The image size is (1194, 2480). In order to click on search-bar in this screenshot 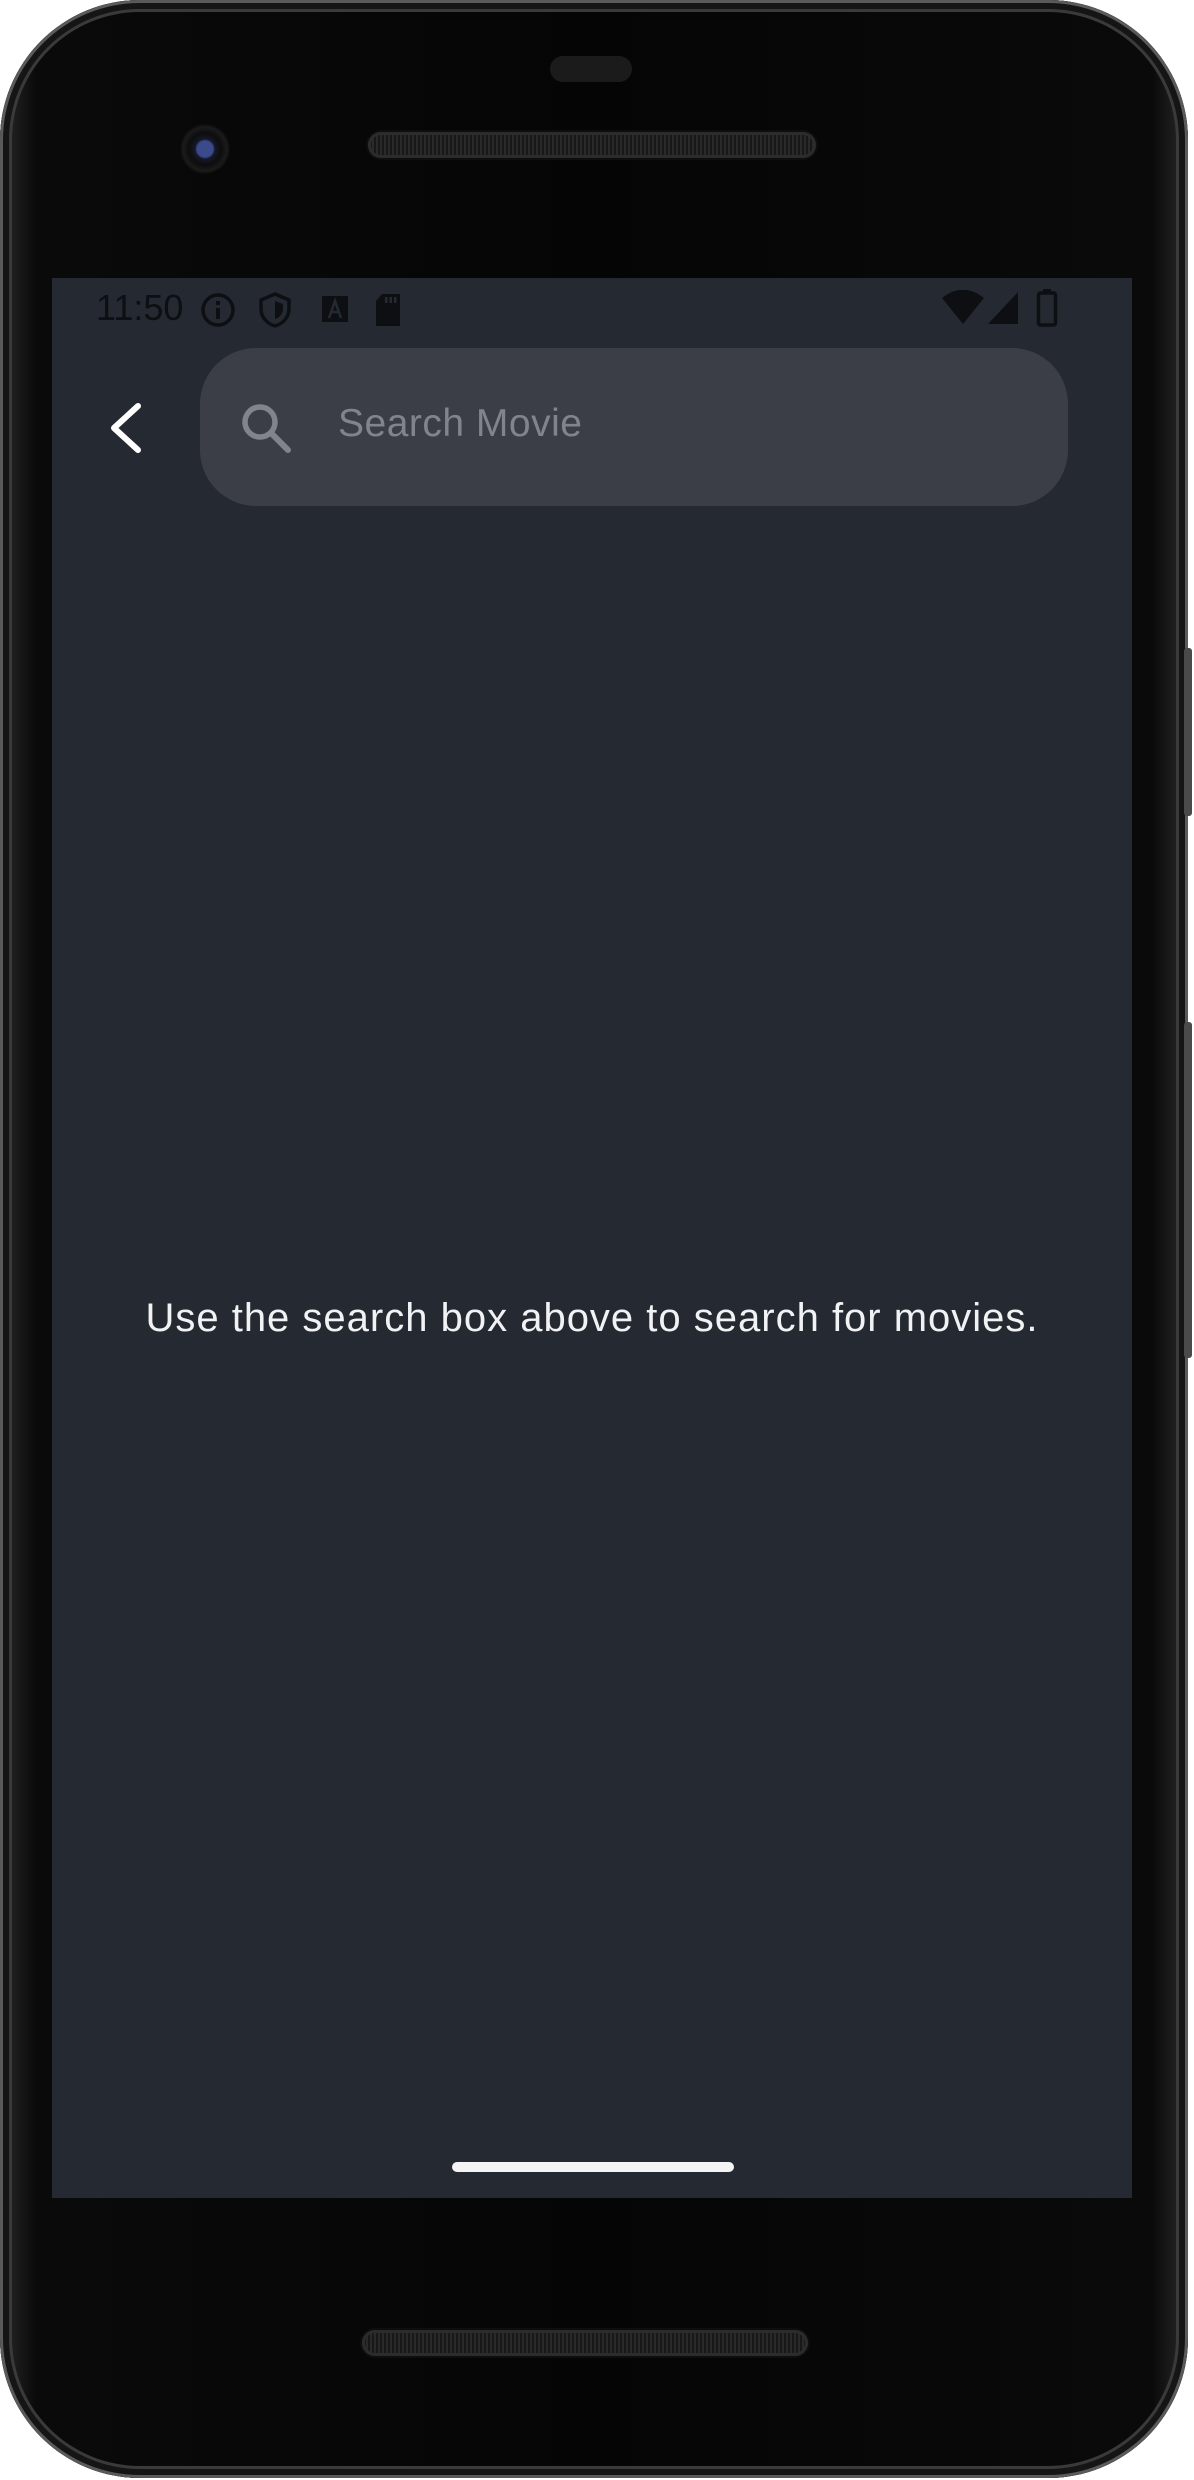, I will do `click(634, 427)`.